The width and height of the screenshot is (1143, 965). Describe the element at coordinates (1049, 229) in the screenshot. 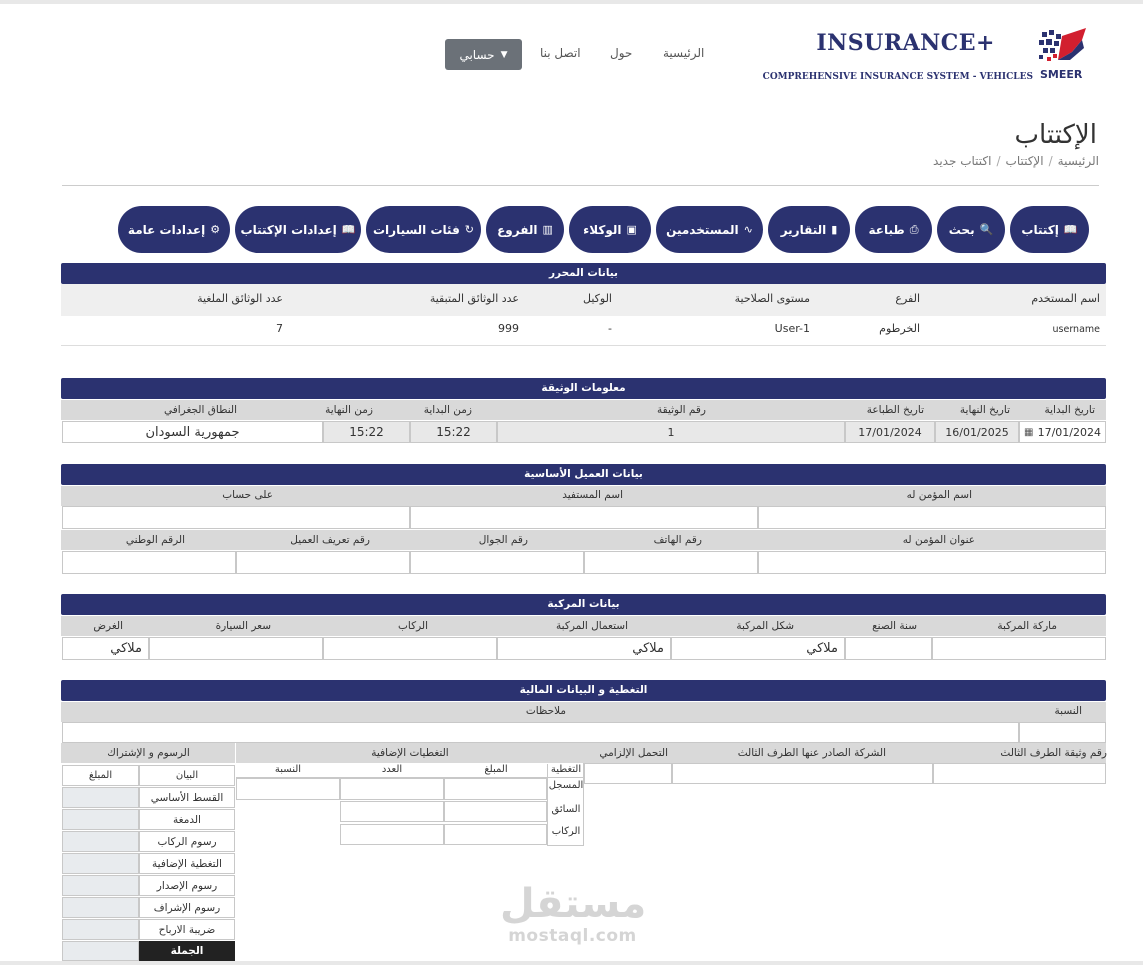

I see `toolbar-underwriting-button: 📖 إكتتاب` at that location.